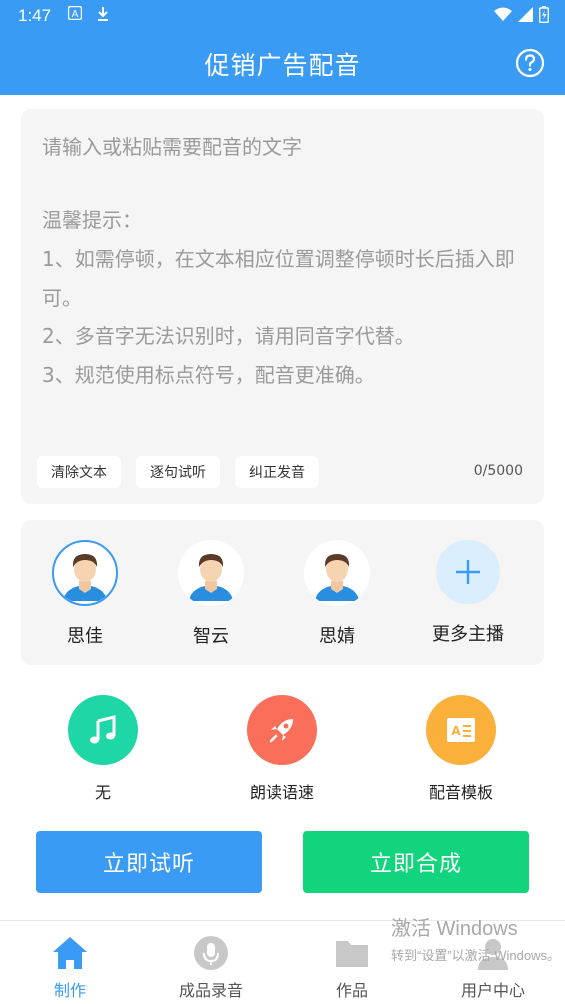 This screenshot has width=565, height=1004. Describe the element at coordinates (337, 636) in the screenshot. I see `anchor-name: 思婧` at that location.